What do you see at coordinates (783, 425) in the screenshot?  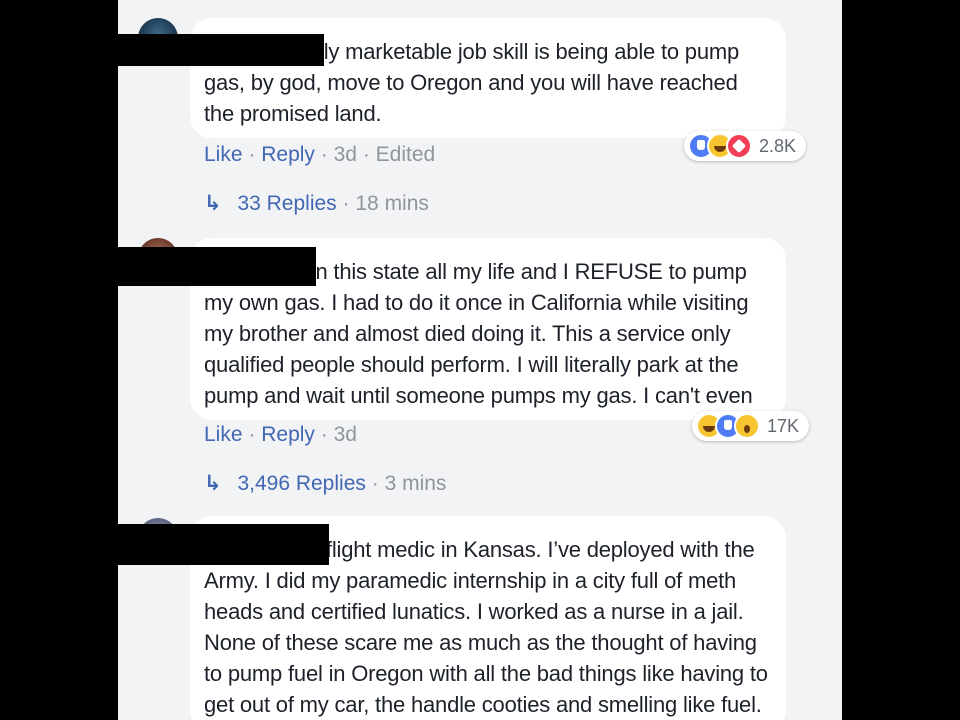 I see `reaction-count: 17K` at bounding box center [783, 425].